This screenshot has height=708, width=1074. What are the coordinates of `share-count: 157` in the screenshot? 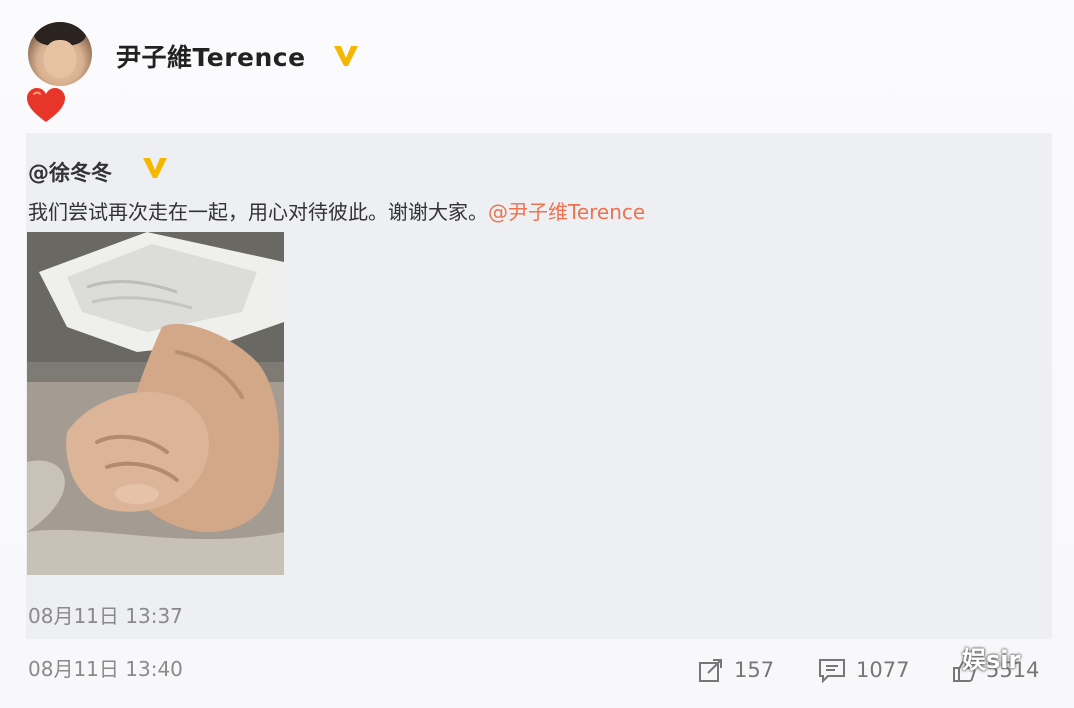 It's located at (754, 670).